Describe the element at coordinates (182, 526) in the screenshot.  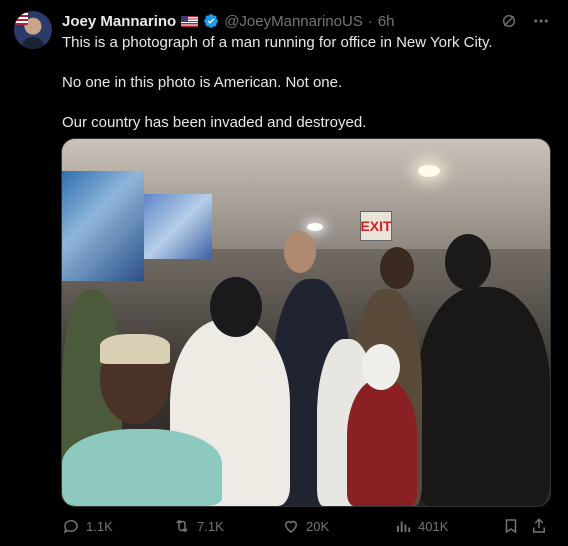
I see `repost-icon` at that location.